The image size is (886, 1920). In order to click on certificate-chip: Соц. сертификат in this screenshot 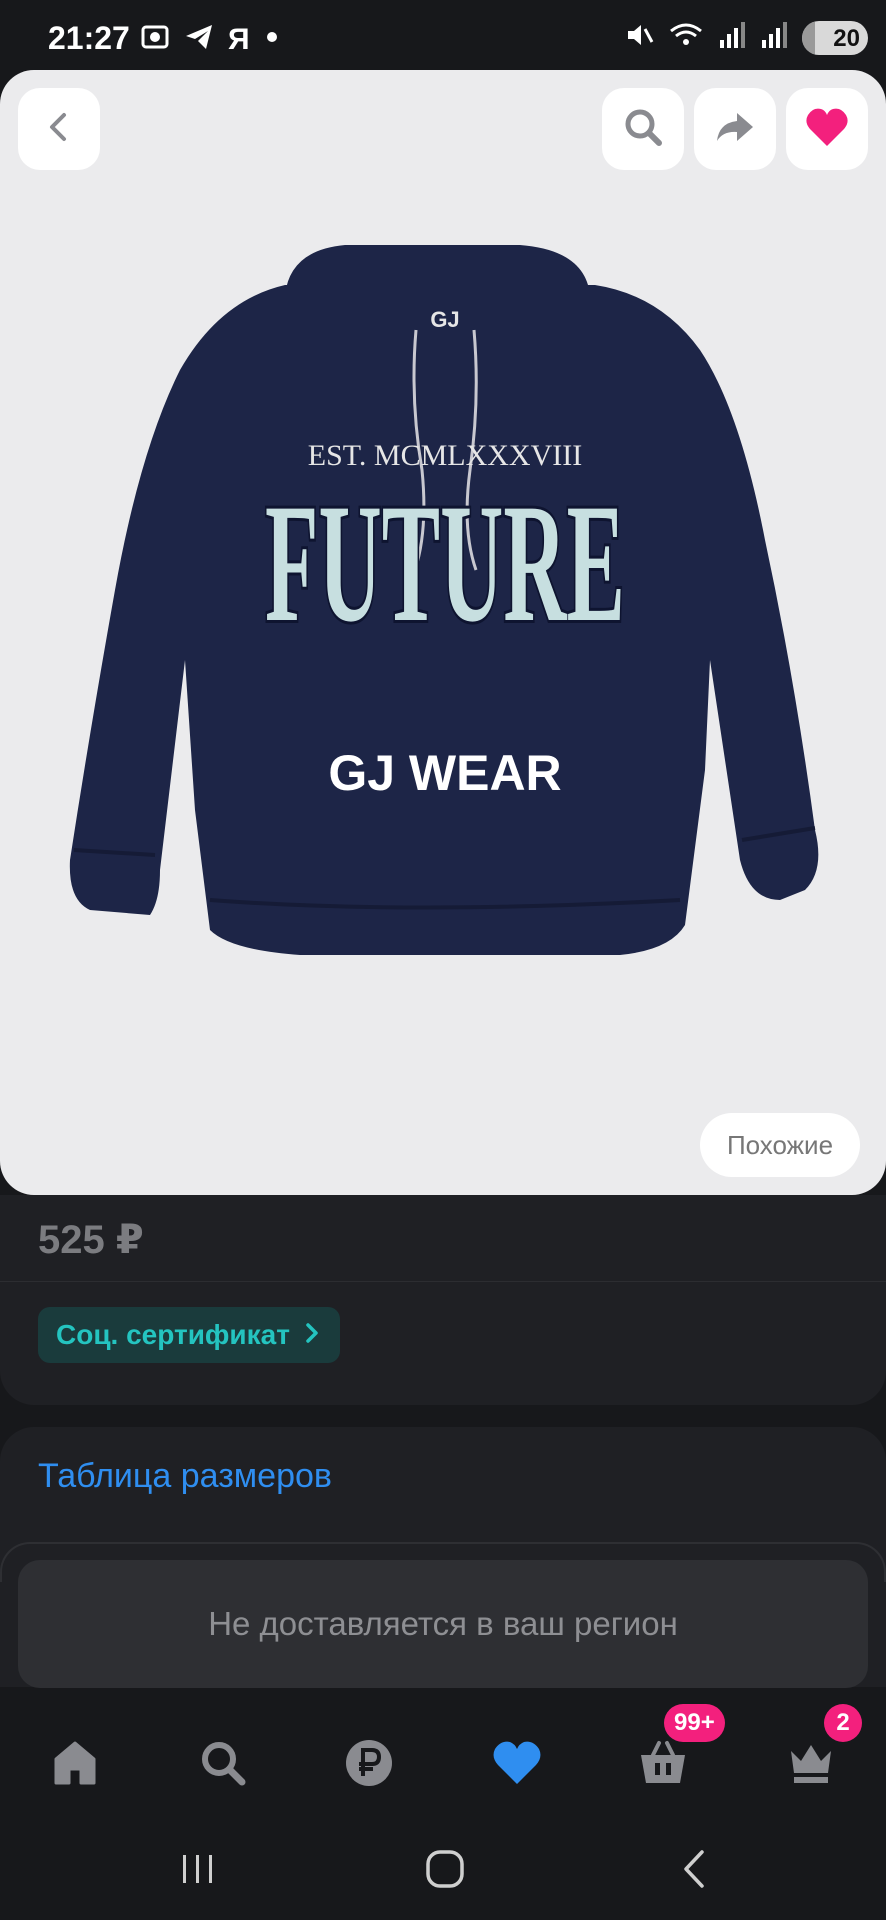, I will do `click(189, 1335)`.